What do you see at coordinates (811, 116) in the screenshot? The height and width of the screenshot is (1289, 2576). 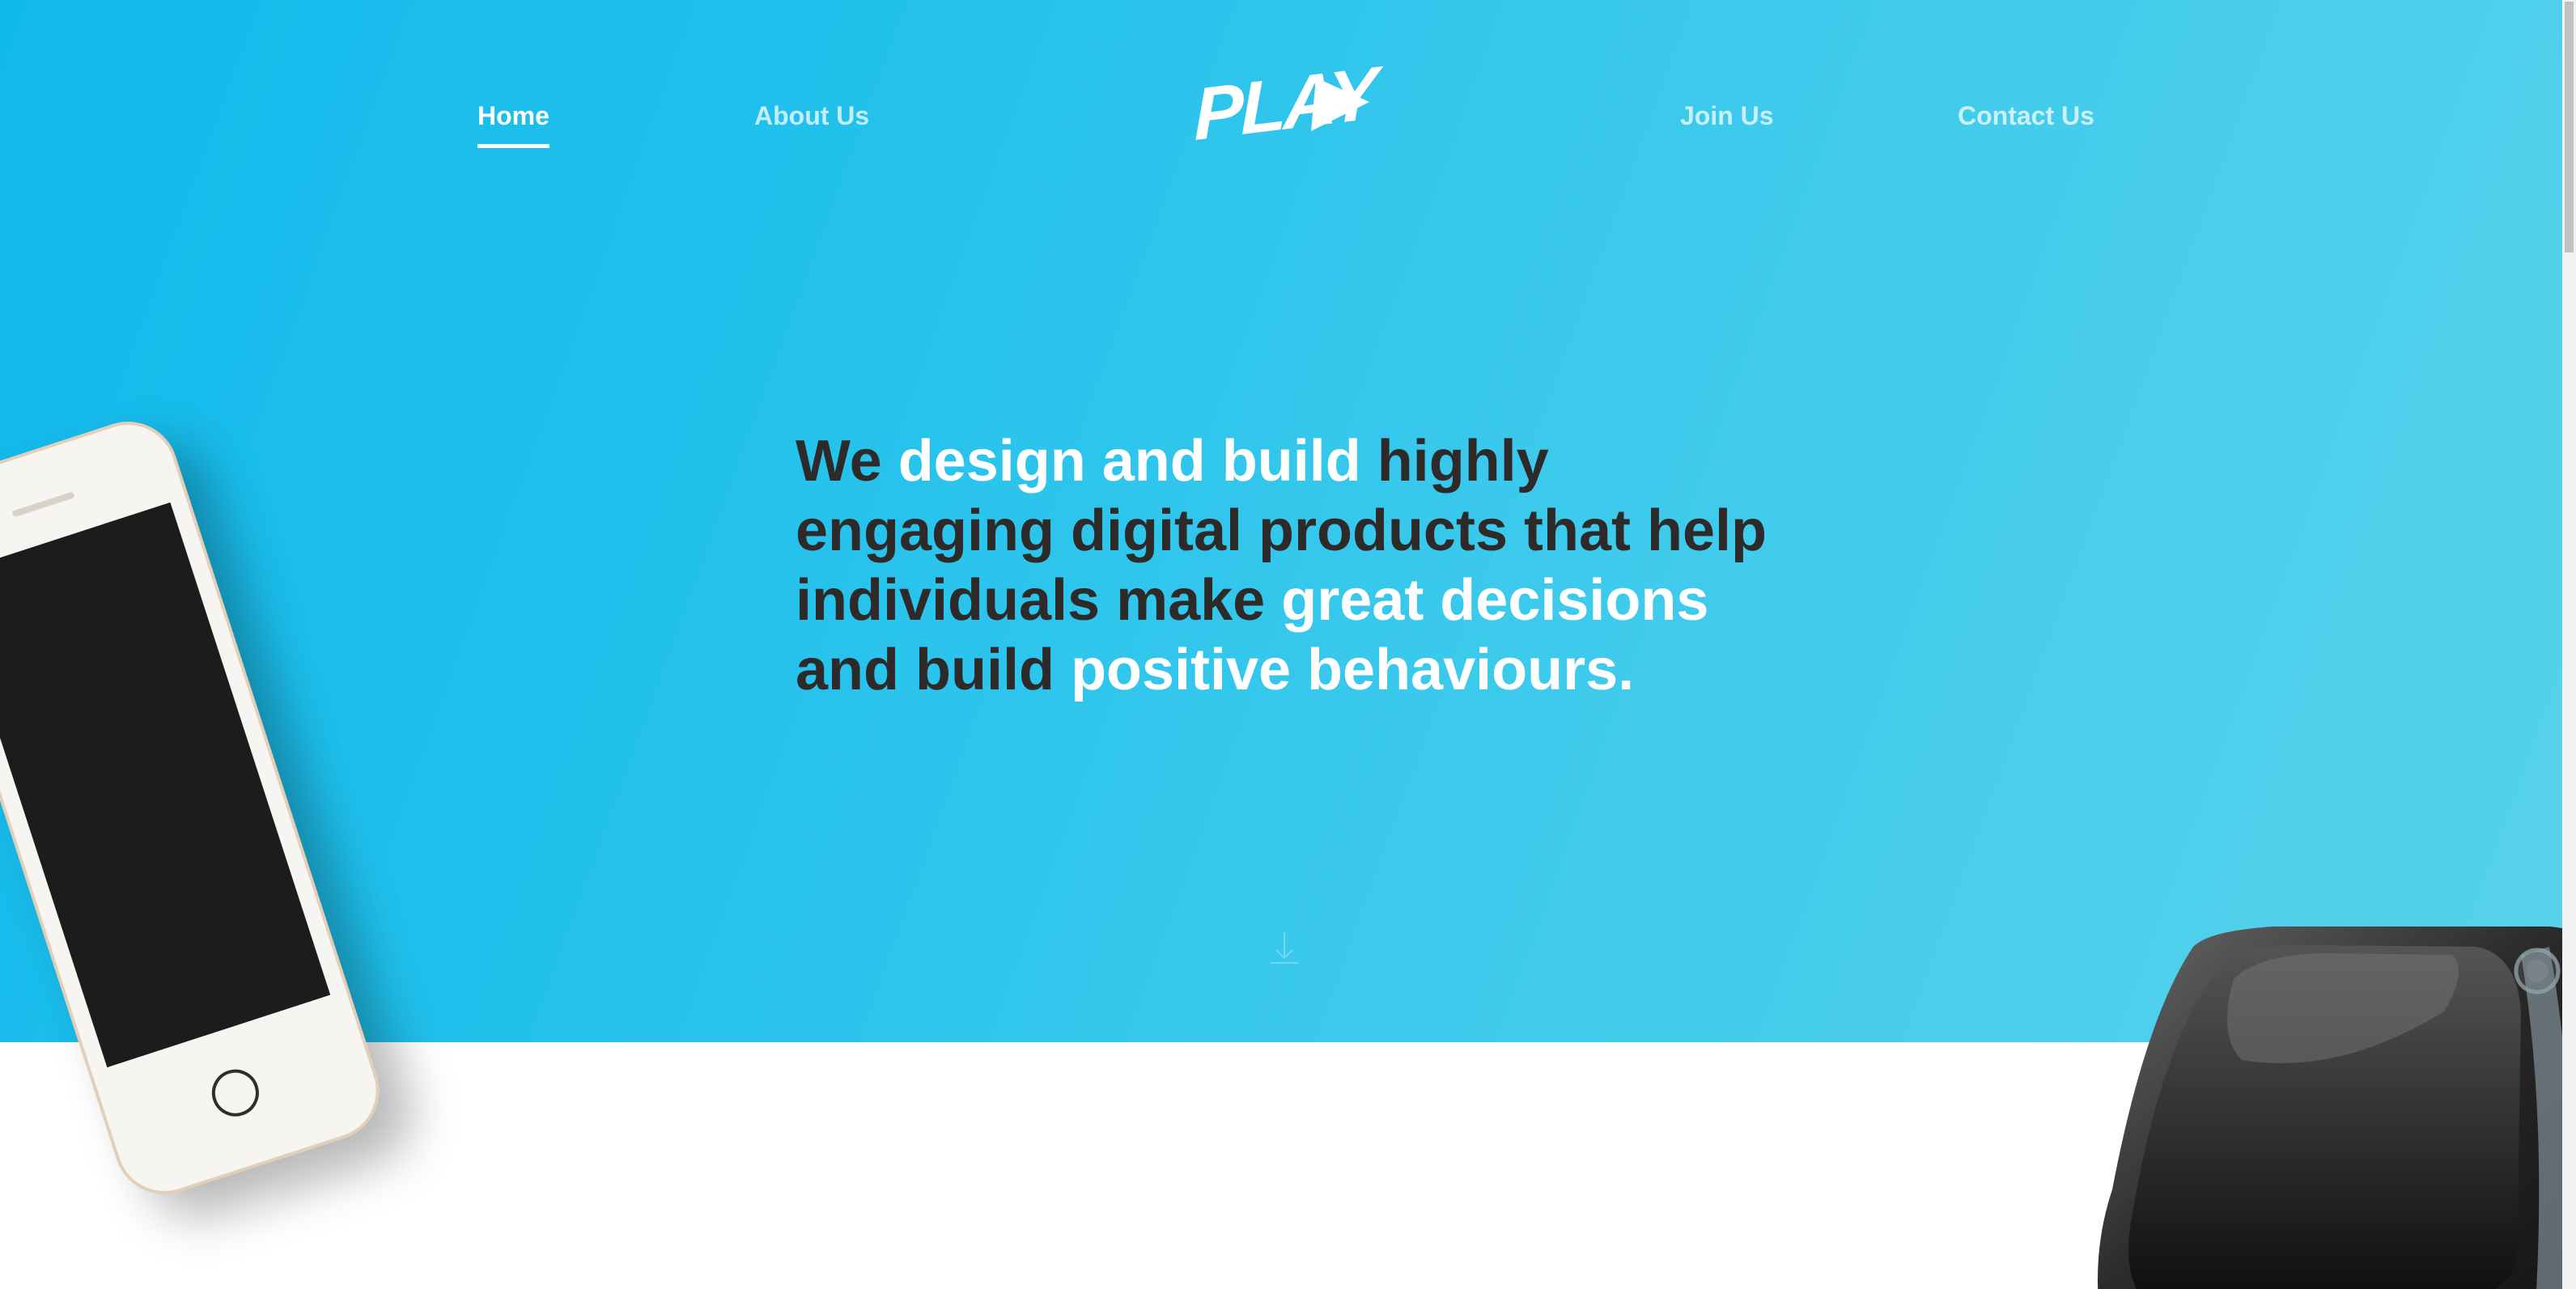 I see `nav-about-link: About Us` at bounding box center [811, 116].